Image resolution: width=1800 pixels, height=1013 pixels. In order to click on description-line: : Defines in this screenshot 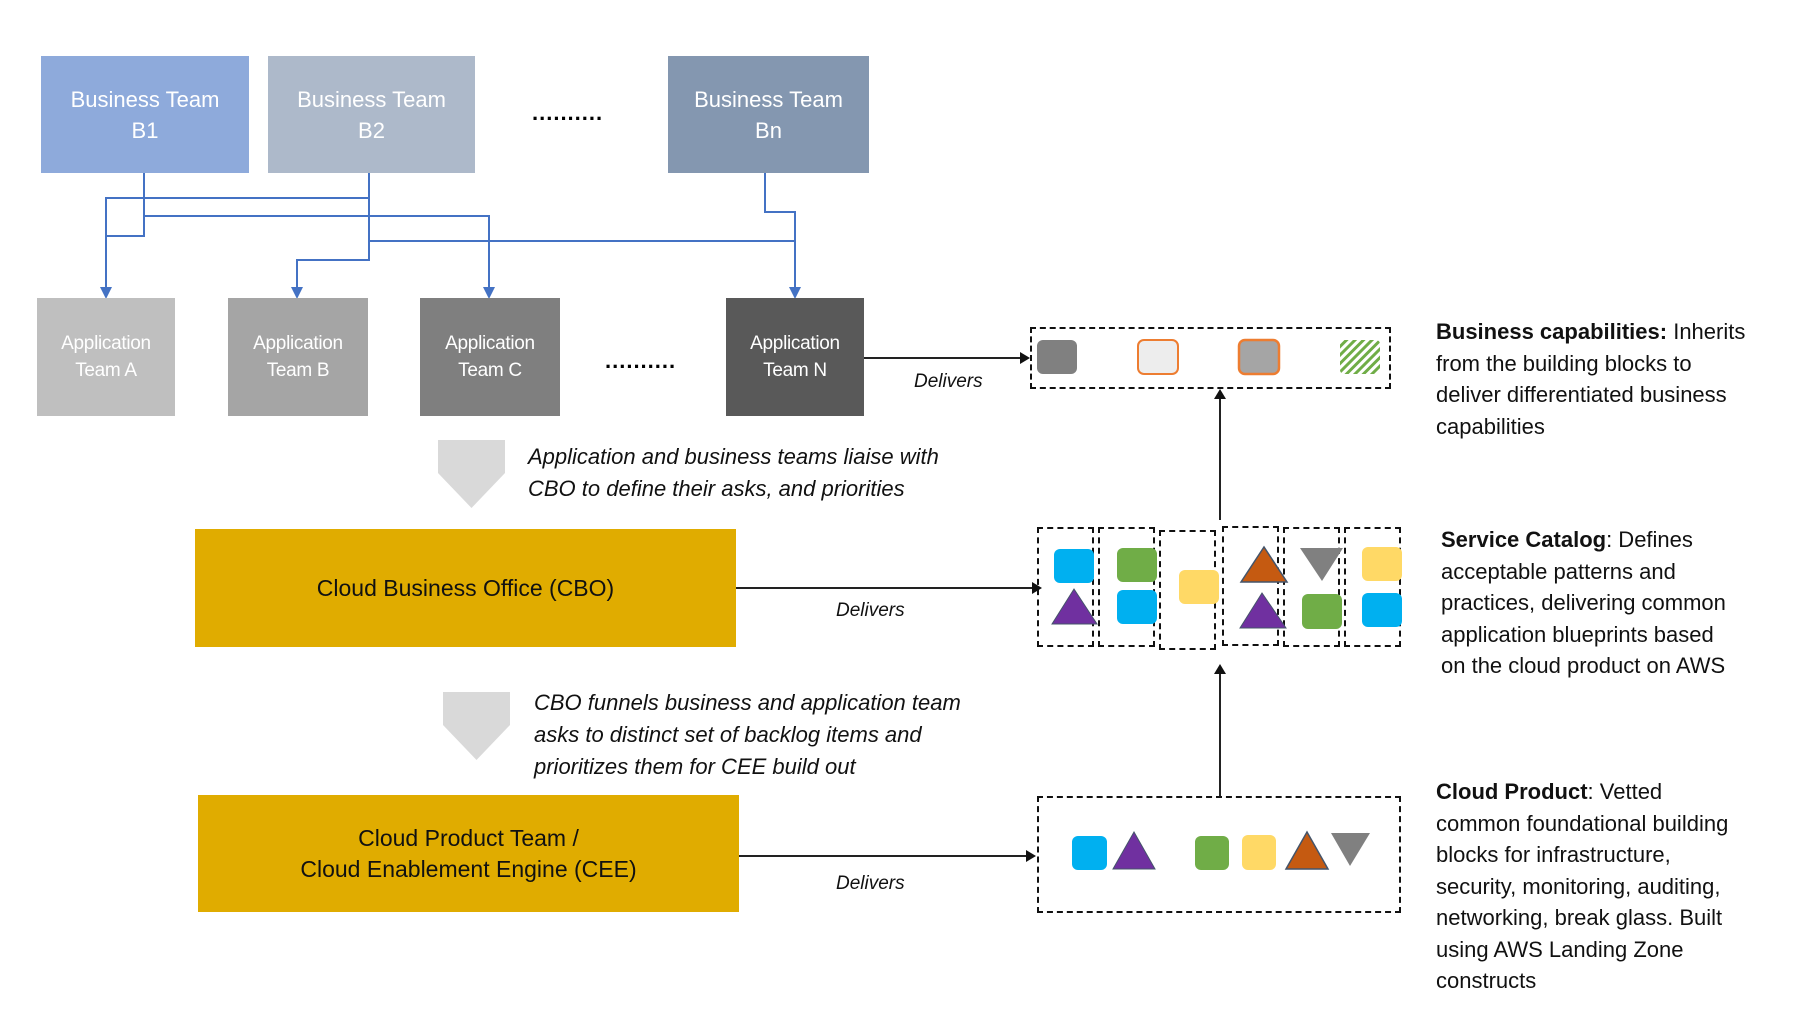, I will do `click(1649, 539)`.